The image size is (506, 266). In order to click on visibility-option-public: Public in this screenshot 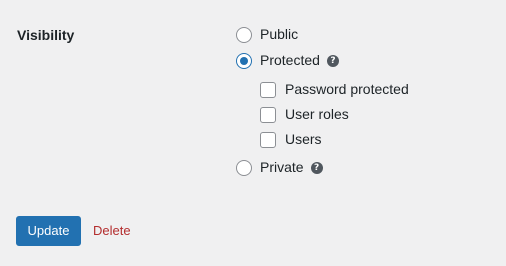, I will do `click(267, 34)`.